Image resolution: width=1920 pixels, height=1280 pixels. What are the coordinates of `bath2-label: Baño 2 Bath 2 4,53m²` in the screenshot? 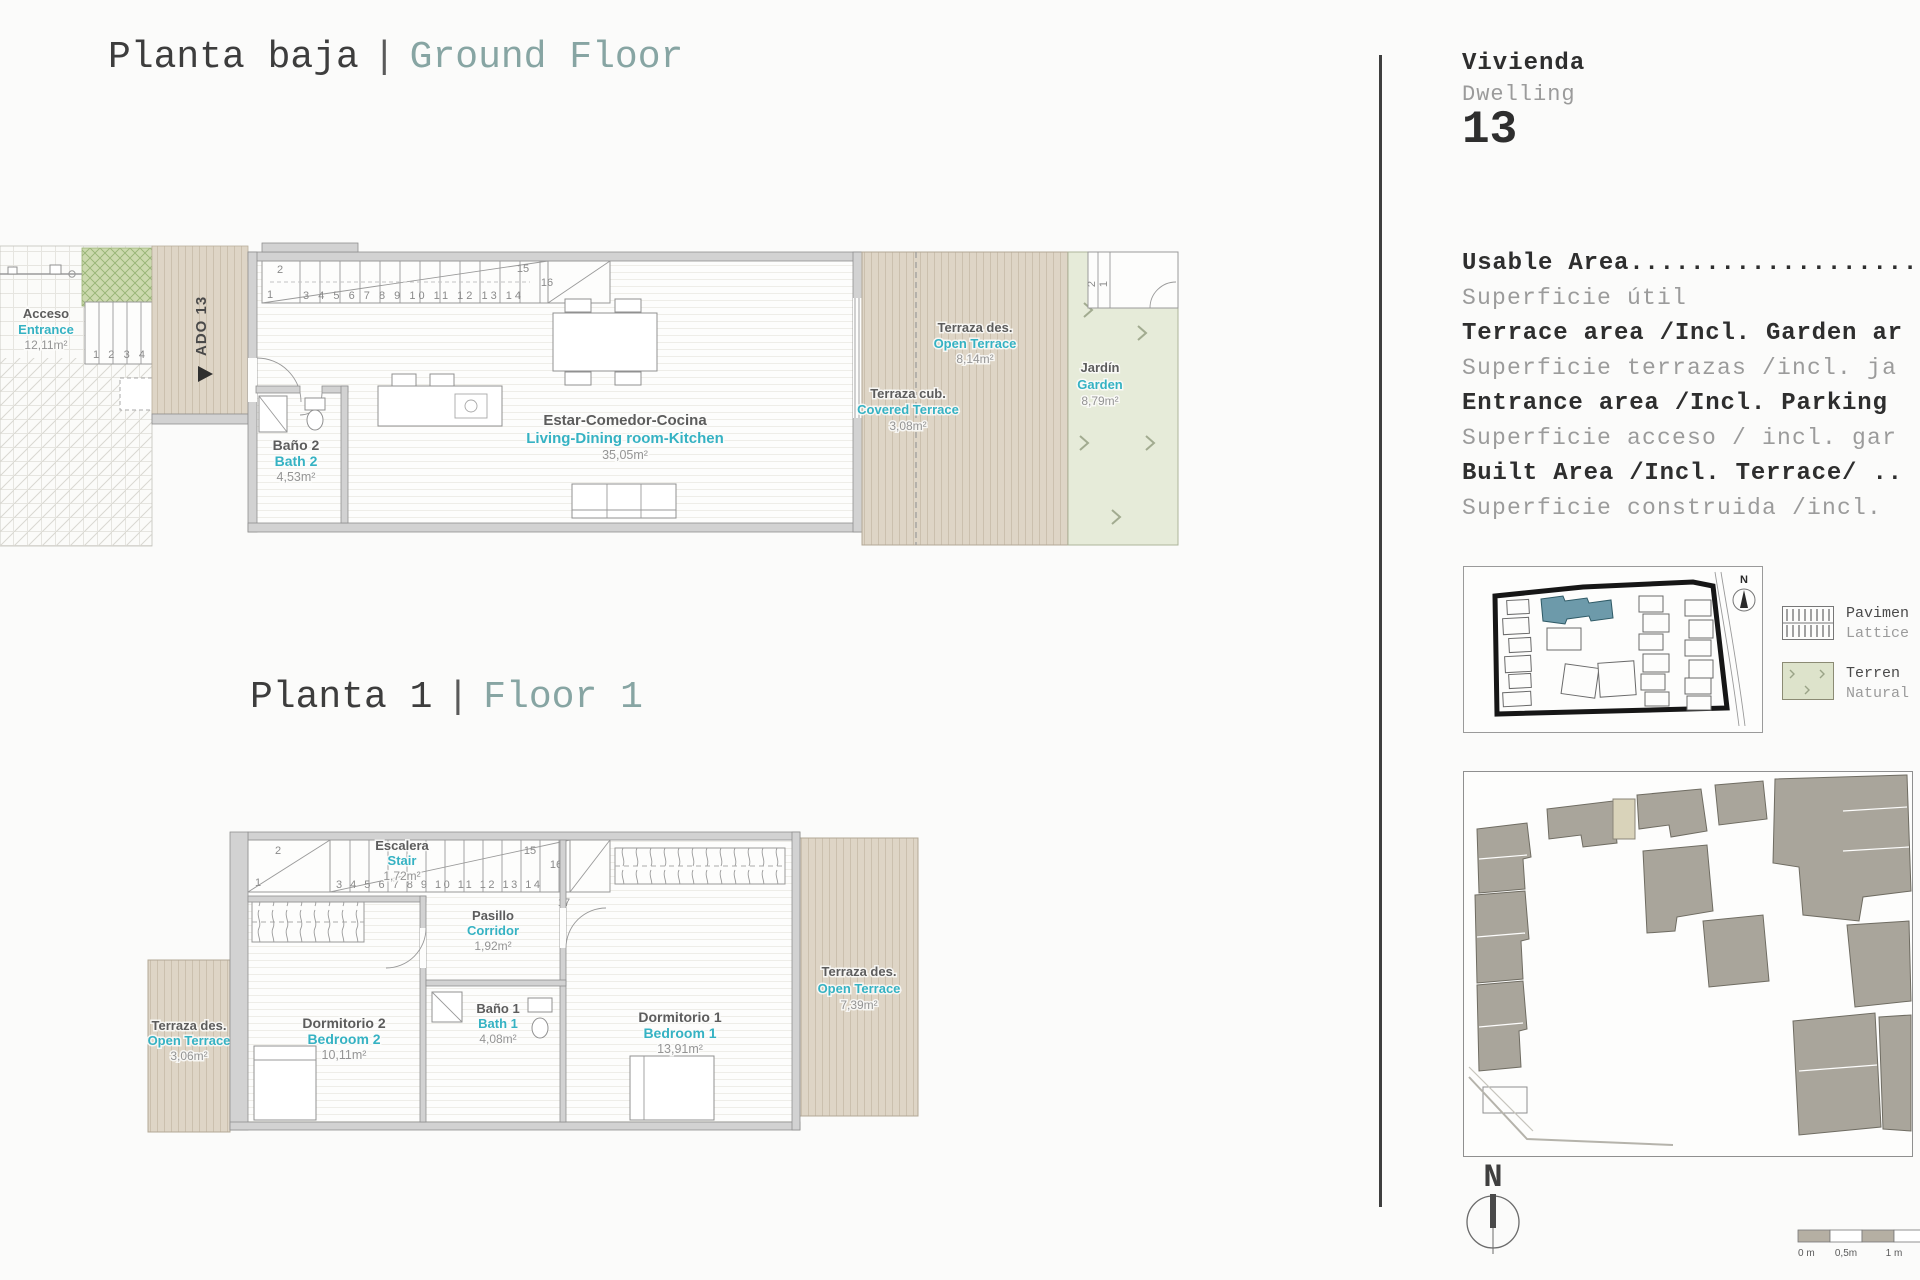 It's located at (296, 461).